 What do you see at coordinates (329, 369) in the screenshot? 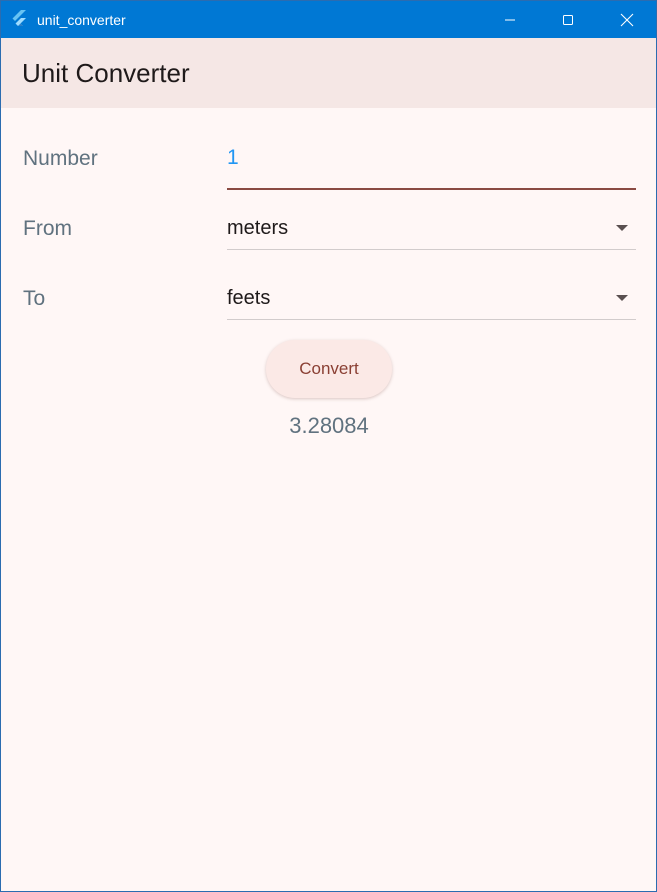
I see `convert-button: Convert` at bounding box center [329, 369].